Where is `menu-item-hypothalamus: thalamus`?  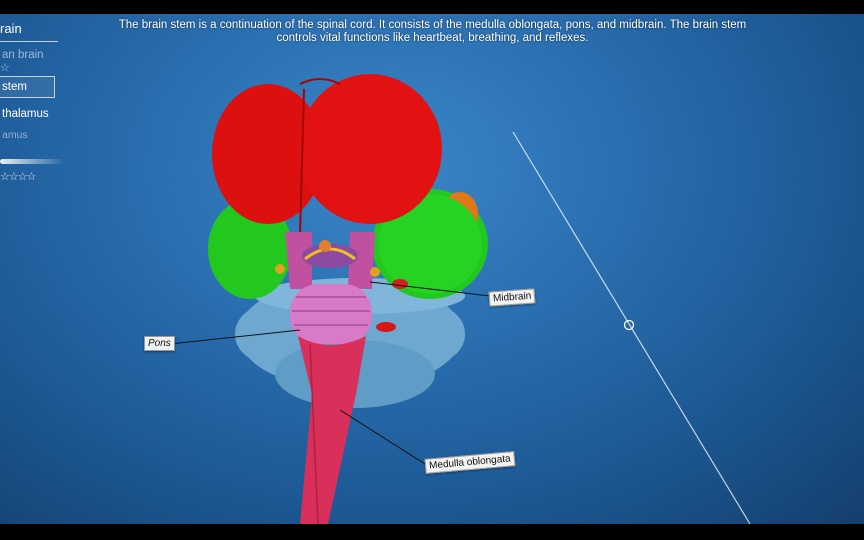 menu-item-hypothalamus: thalamus is located at coordinates (24, 114).